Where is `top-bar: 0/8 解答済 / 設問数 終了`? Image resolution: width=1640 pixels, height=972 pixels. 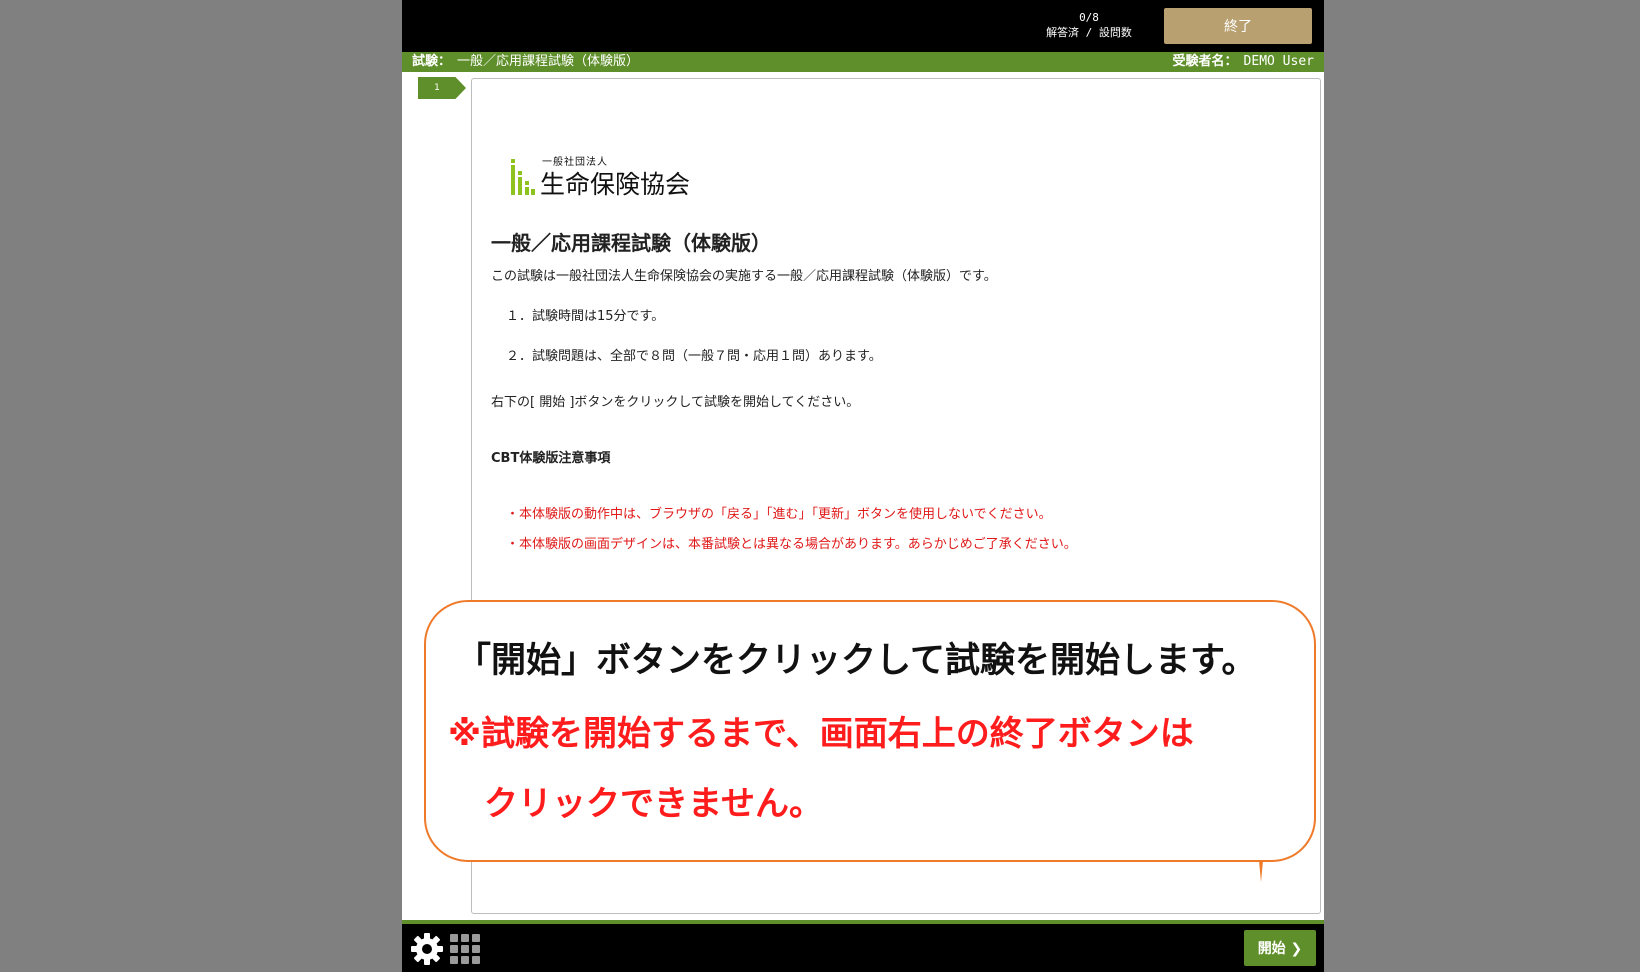
top-bar: 0/8 解答済 / 設問数 終了 is located at coordinates (863, 26).